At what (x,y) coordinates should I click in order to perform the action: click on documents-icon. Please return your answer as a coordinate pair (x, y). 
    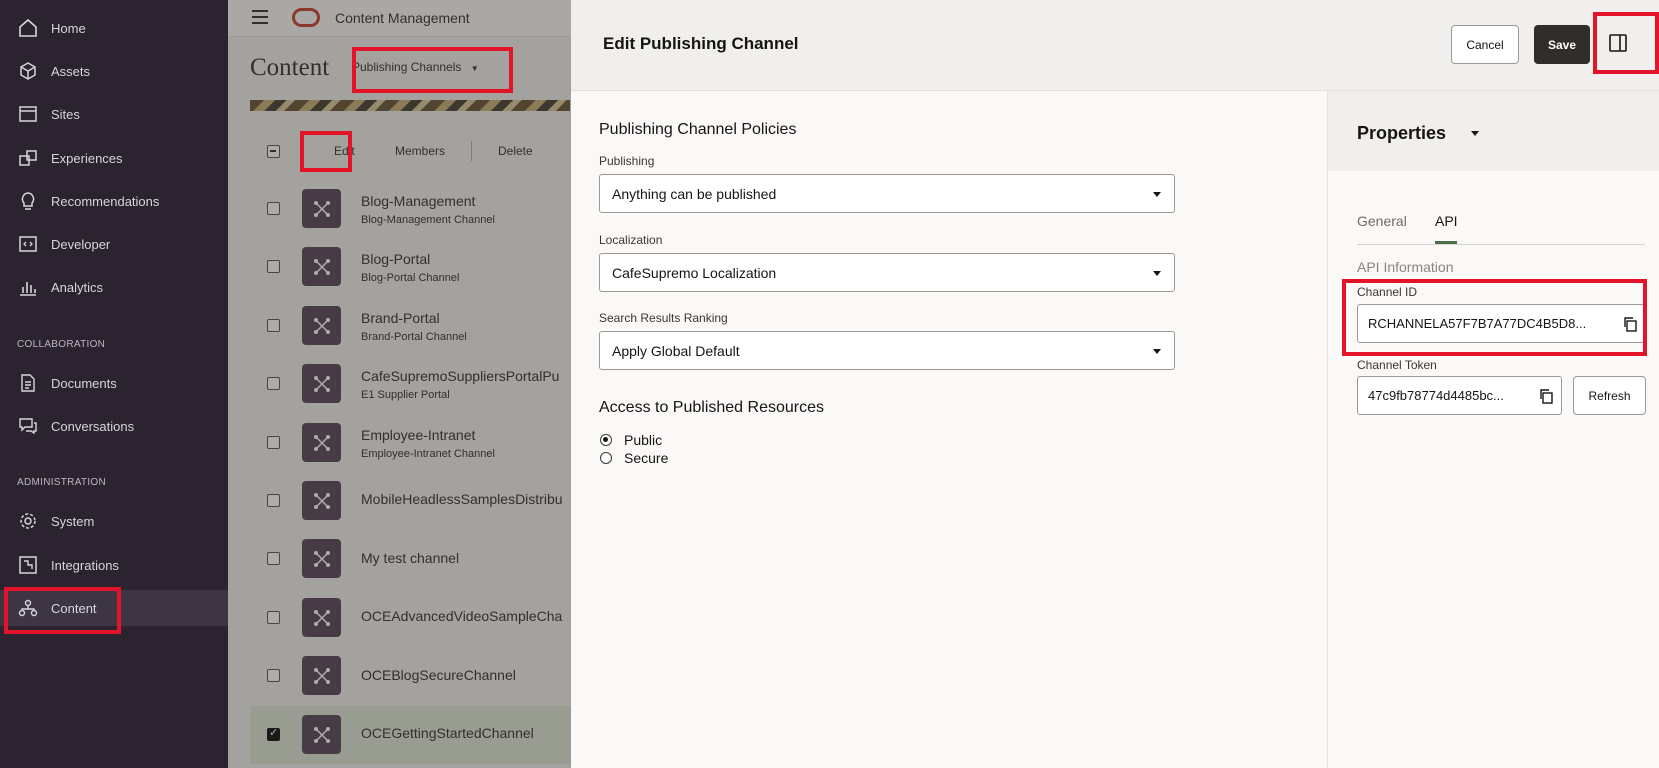
    Looking at the image, I should click on (28, 383).